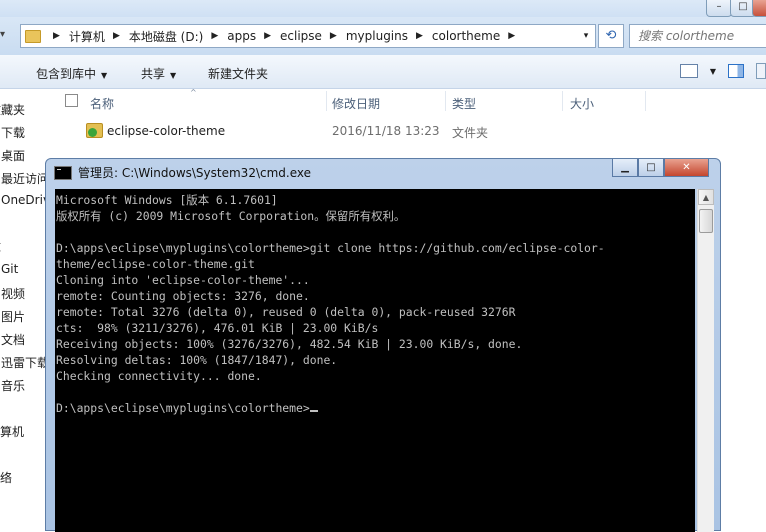 This screenshot has height=532, width=766. I want to click on nav-item-music: 音乐, so click(13, 385).